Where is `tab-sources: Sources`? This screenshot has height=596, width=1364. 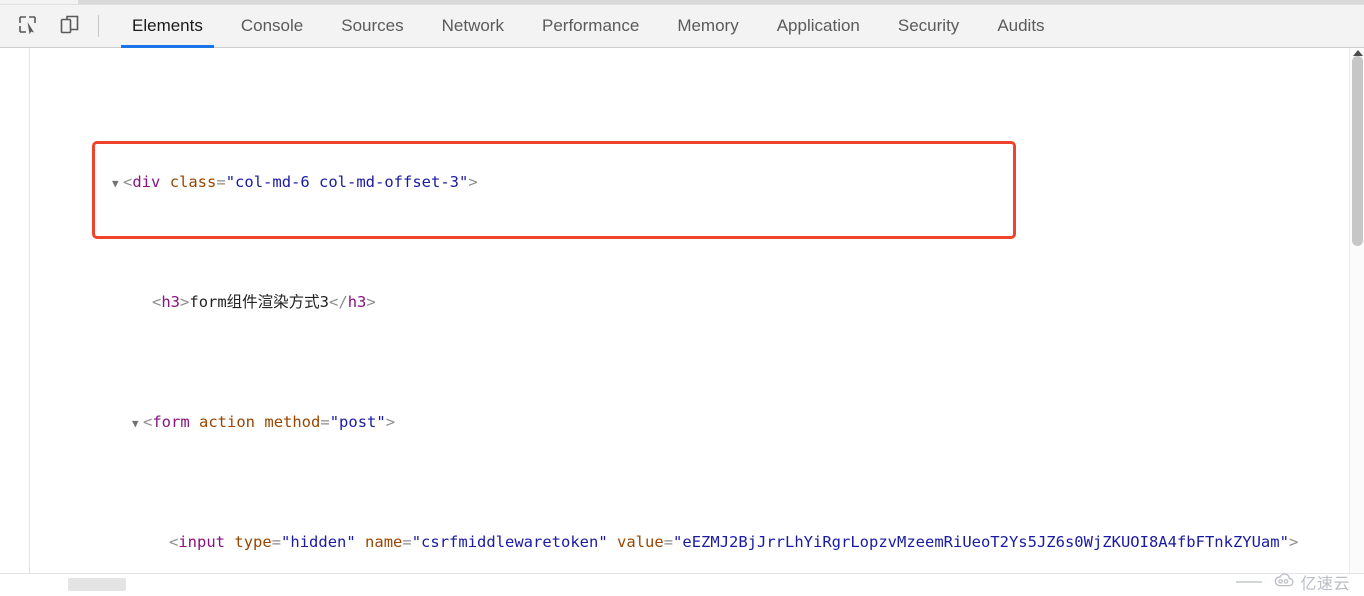
tab-sources: Sources is located at coordinates (372, 26).